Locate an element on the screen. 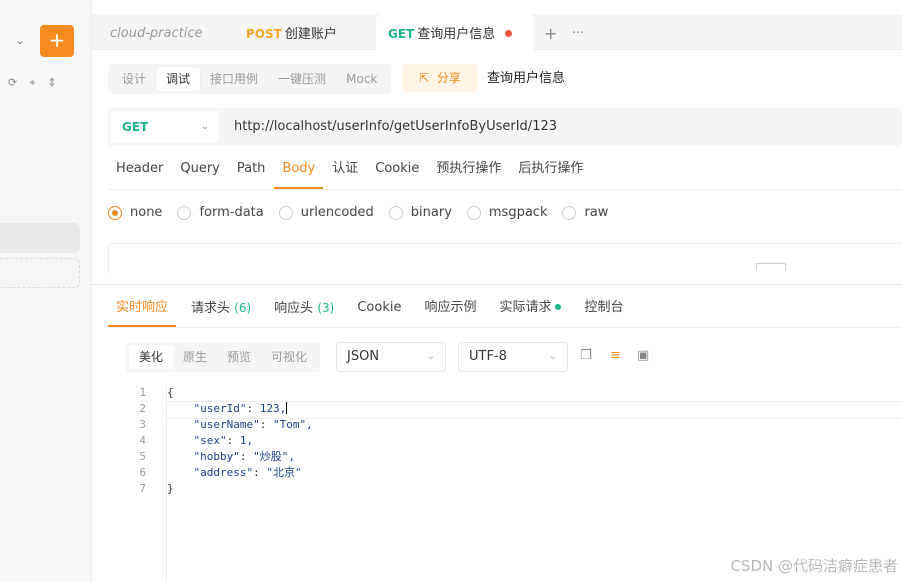 The width and height of the screenshot is (902, 582). format-lines-icon: ≡ is located at coordinates (615, 355).